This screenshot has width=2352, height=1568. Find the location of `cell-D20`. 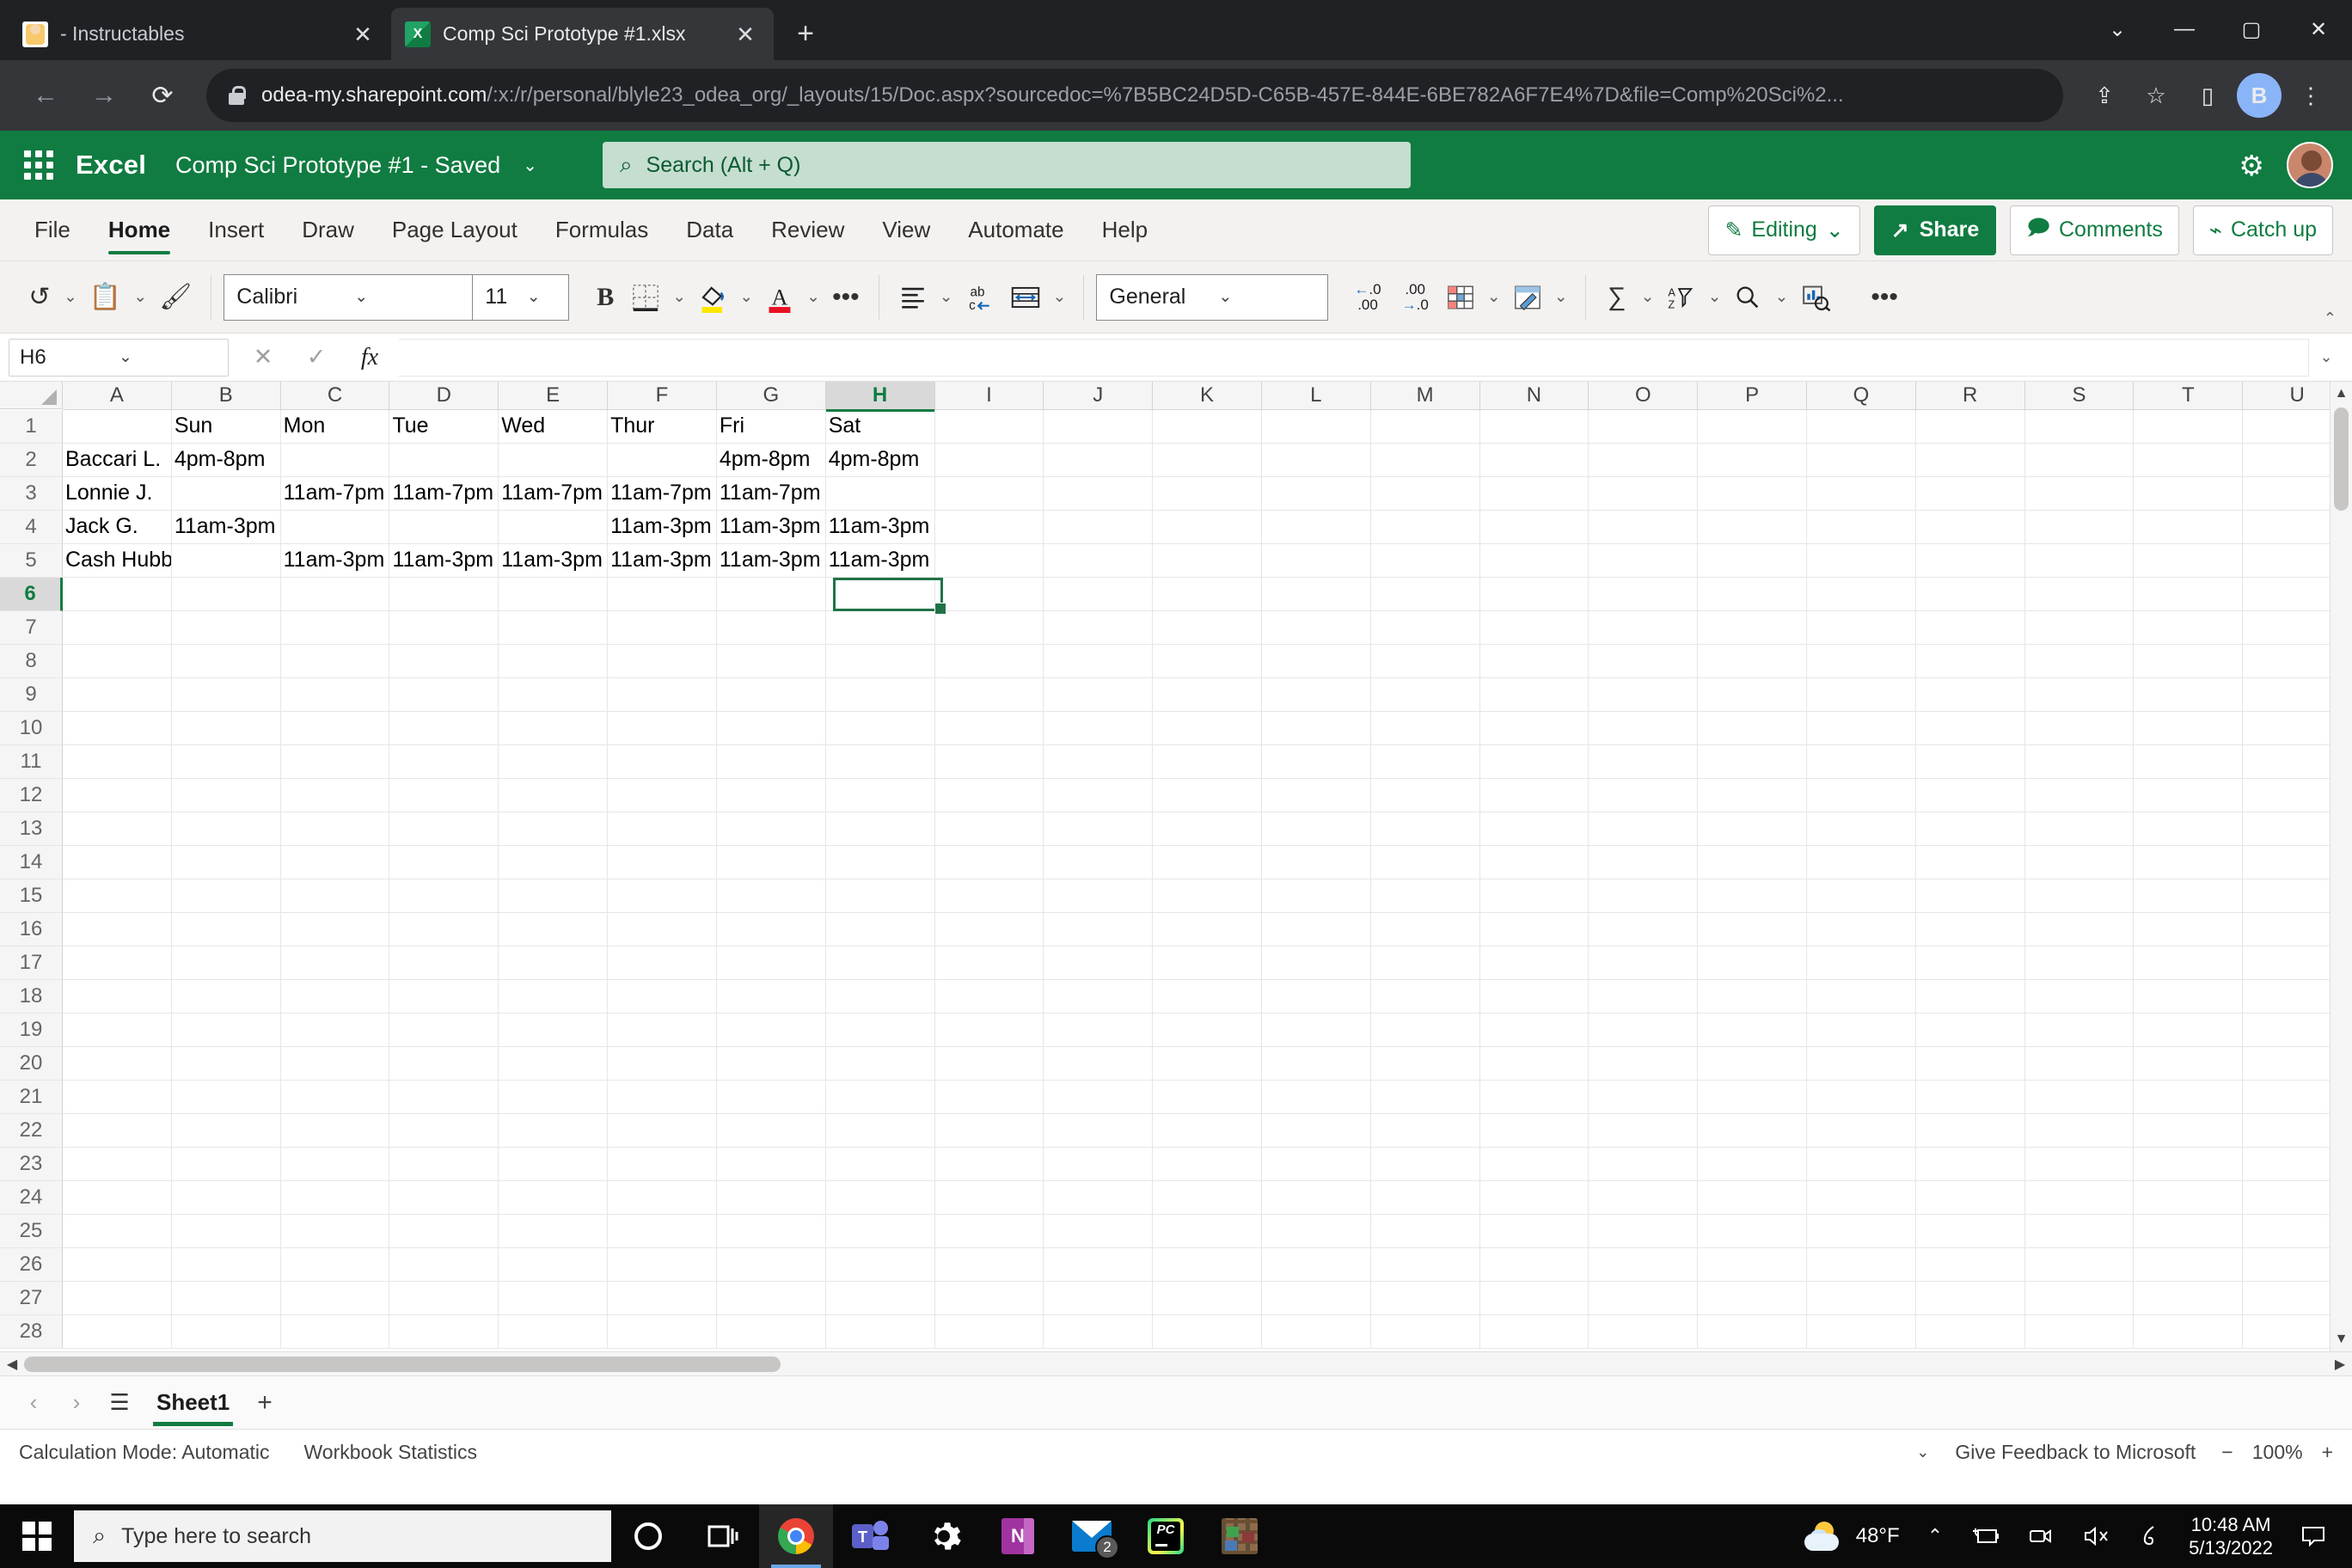

cell-D20 is located at coordinates (444, 1064).